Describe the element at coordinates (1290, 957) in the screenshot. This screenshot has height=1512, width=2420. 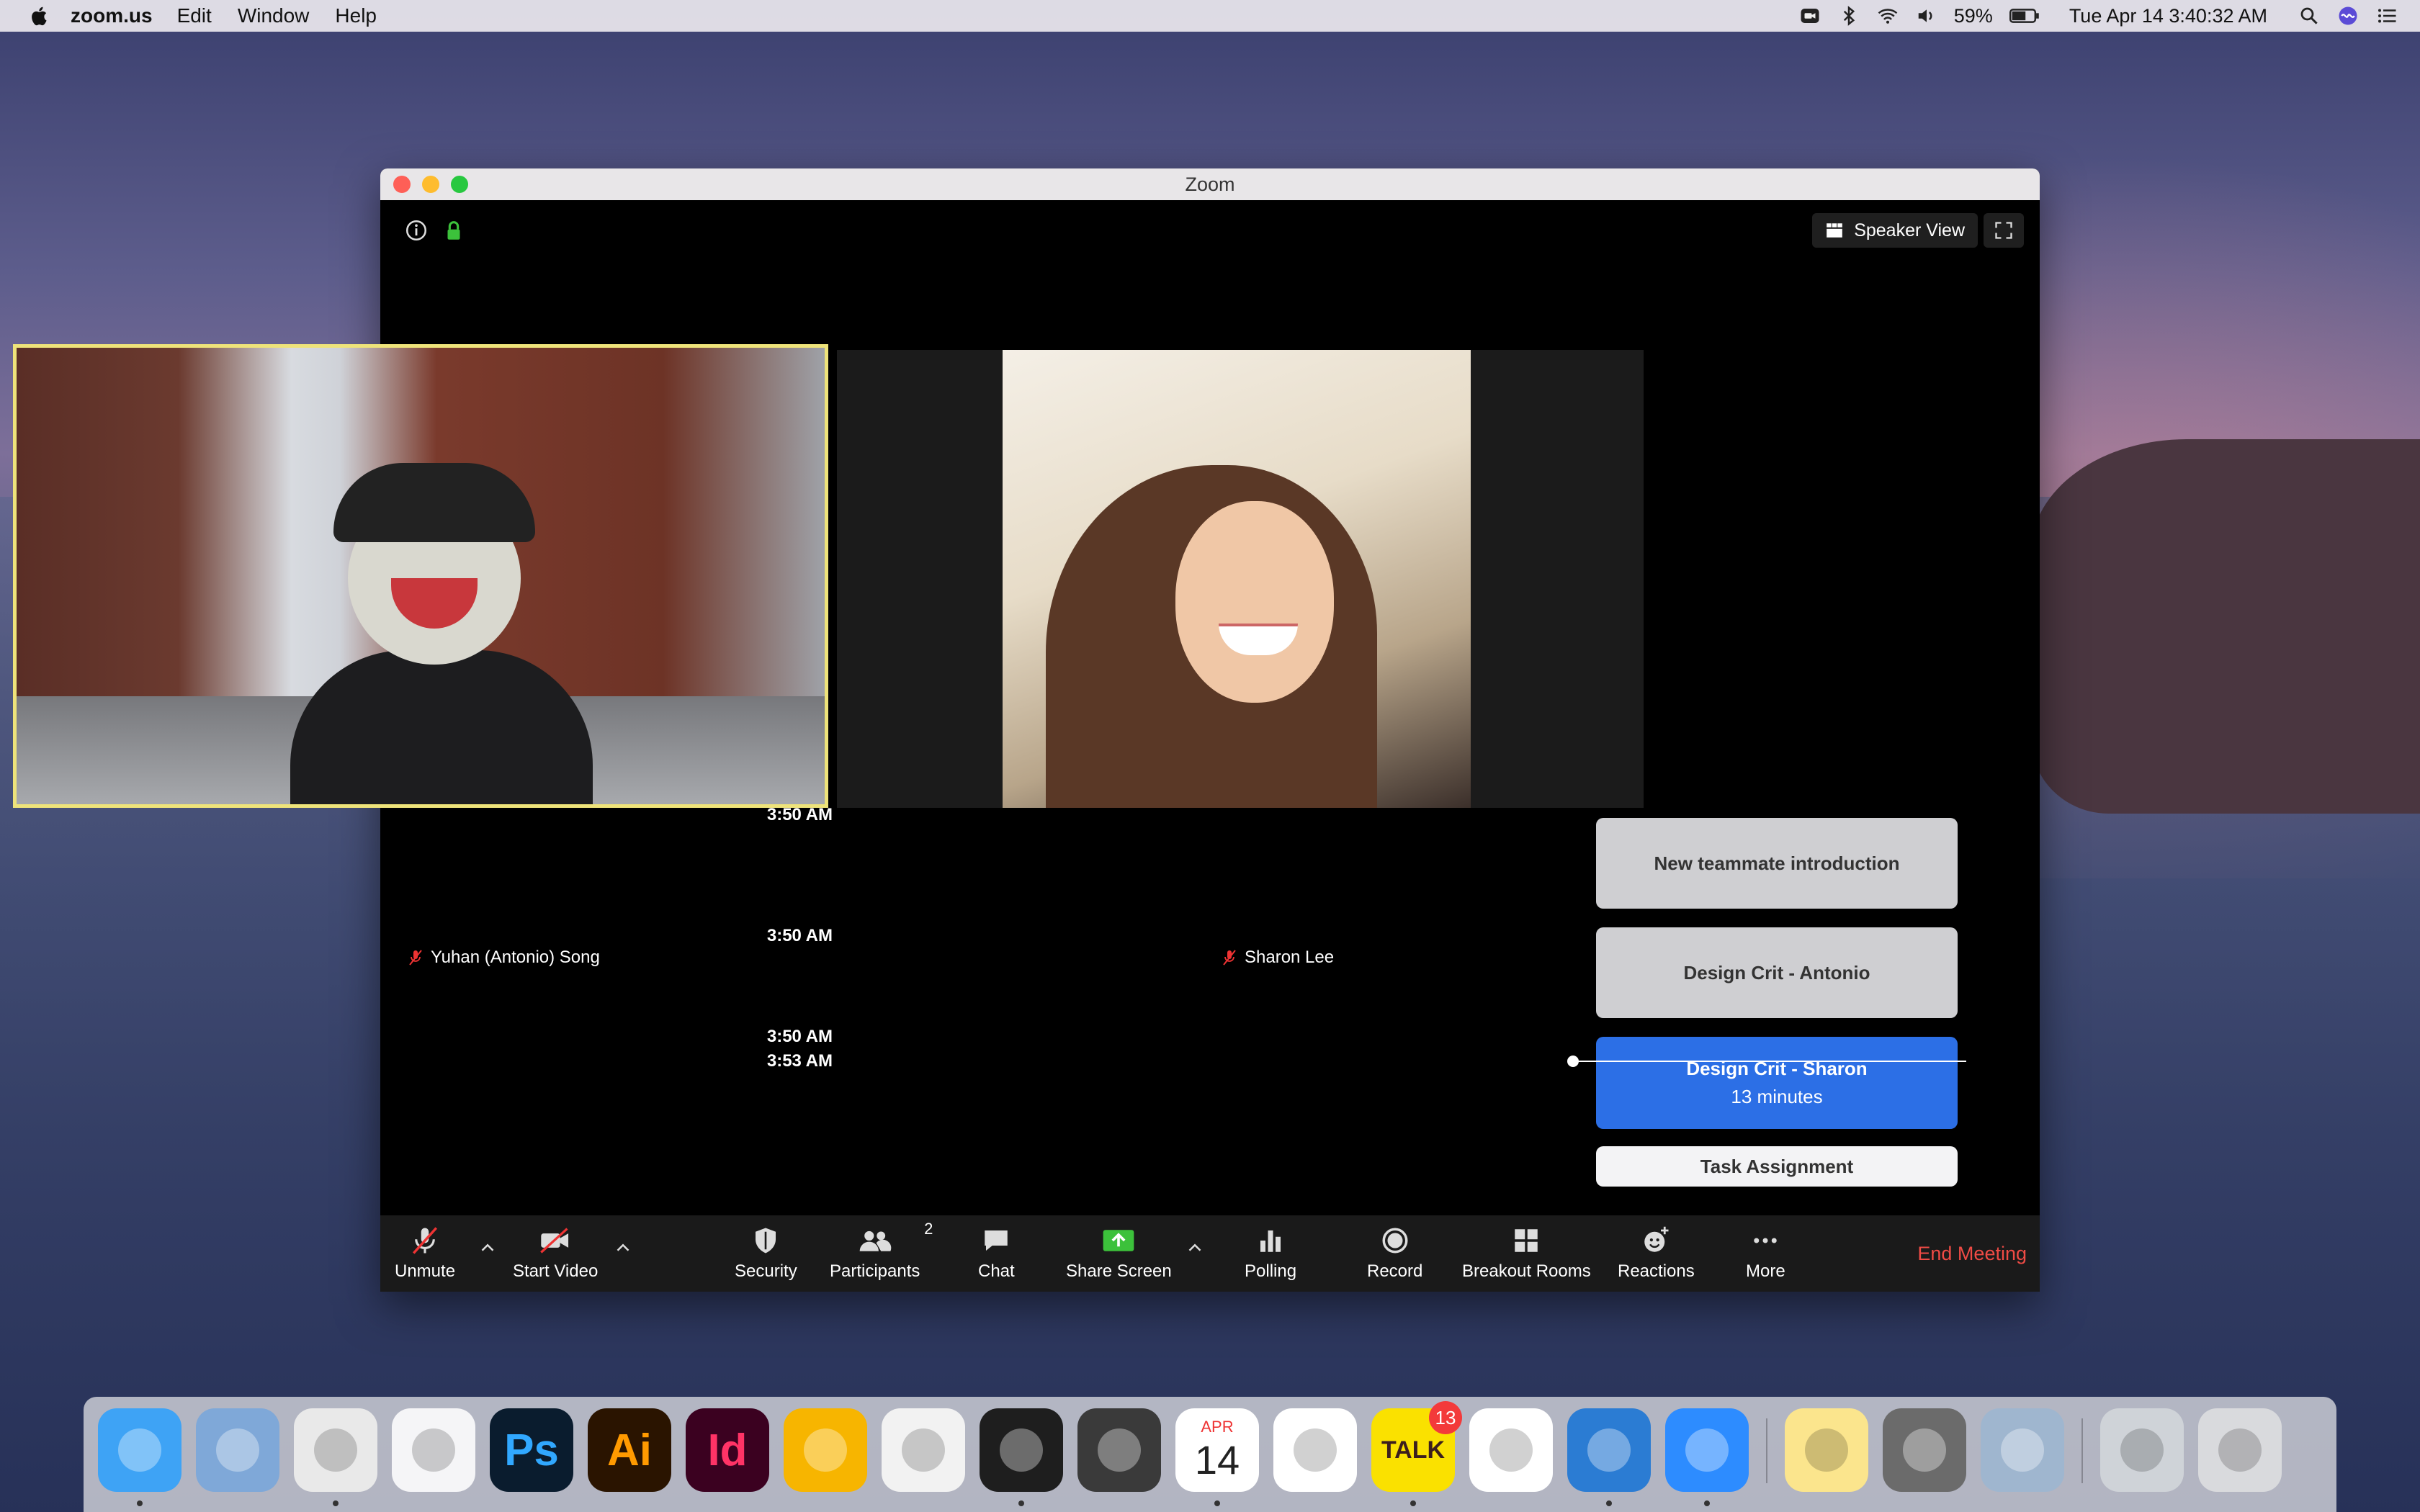
I see `participant-name: Sharon Lee` at that location.